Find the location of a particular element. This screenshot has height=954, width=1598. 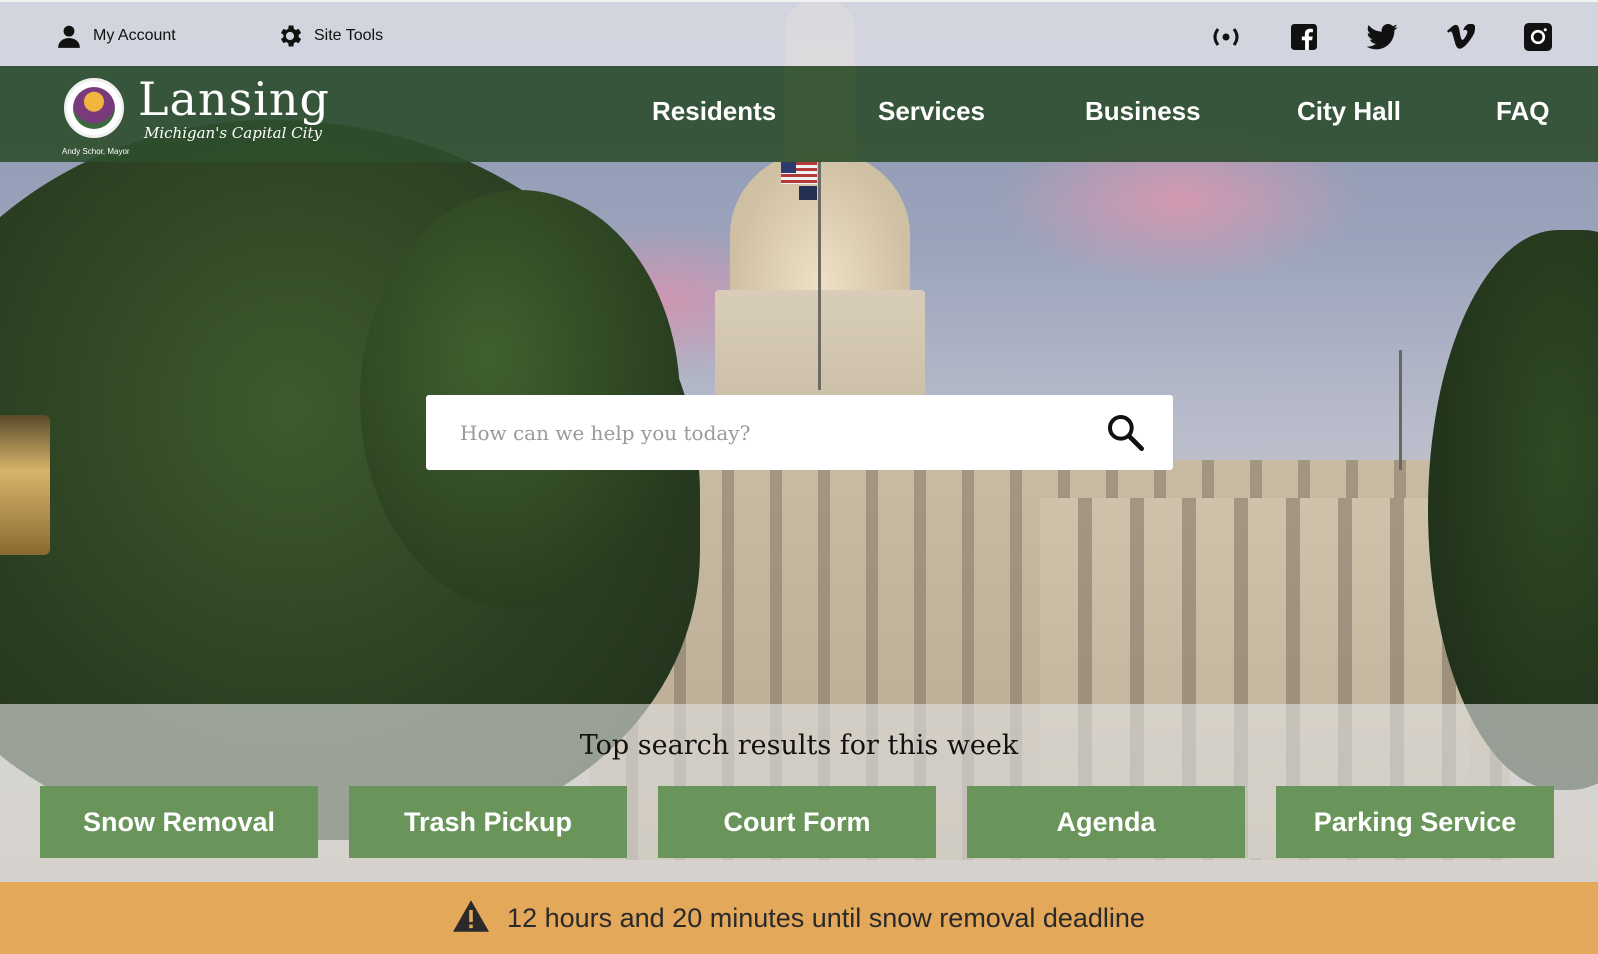

site-tools-link: Site Tools is located at coordinates (329, 36).